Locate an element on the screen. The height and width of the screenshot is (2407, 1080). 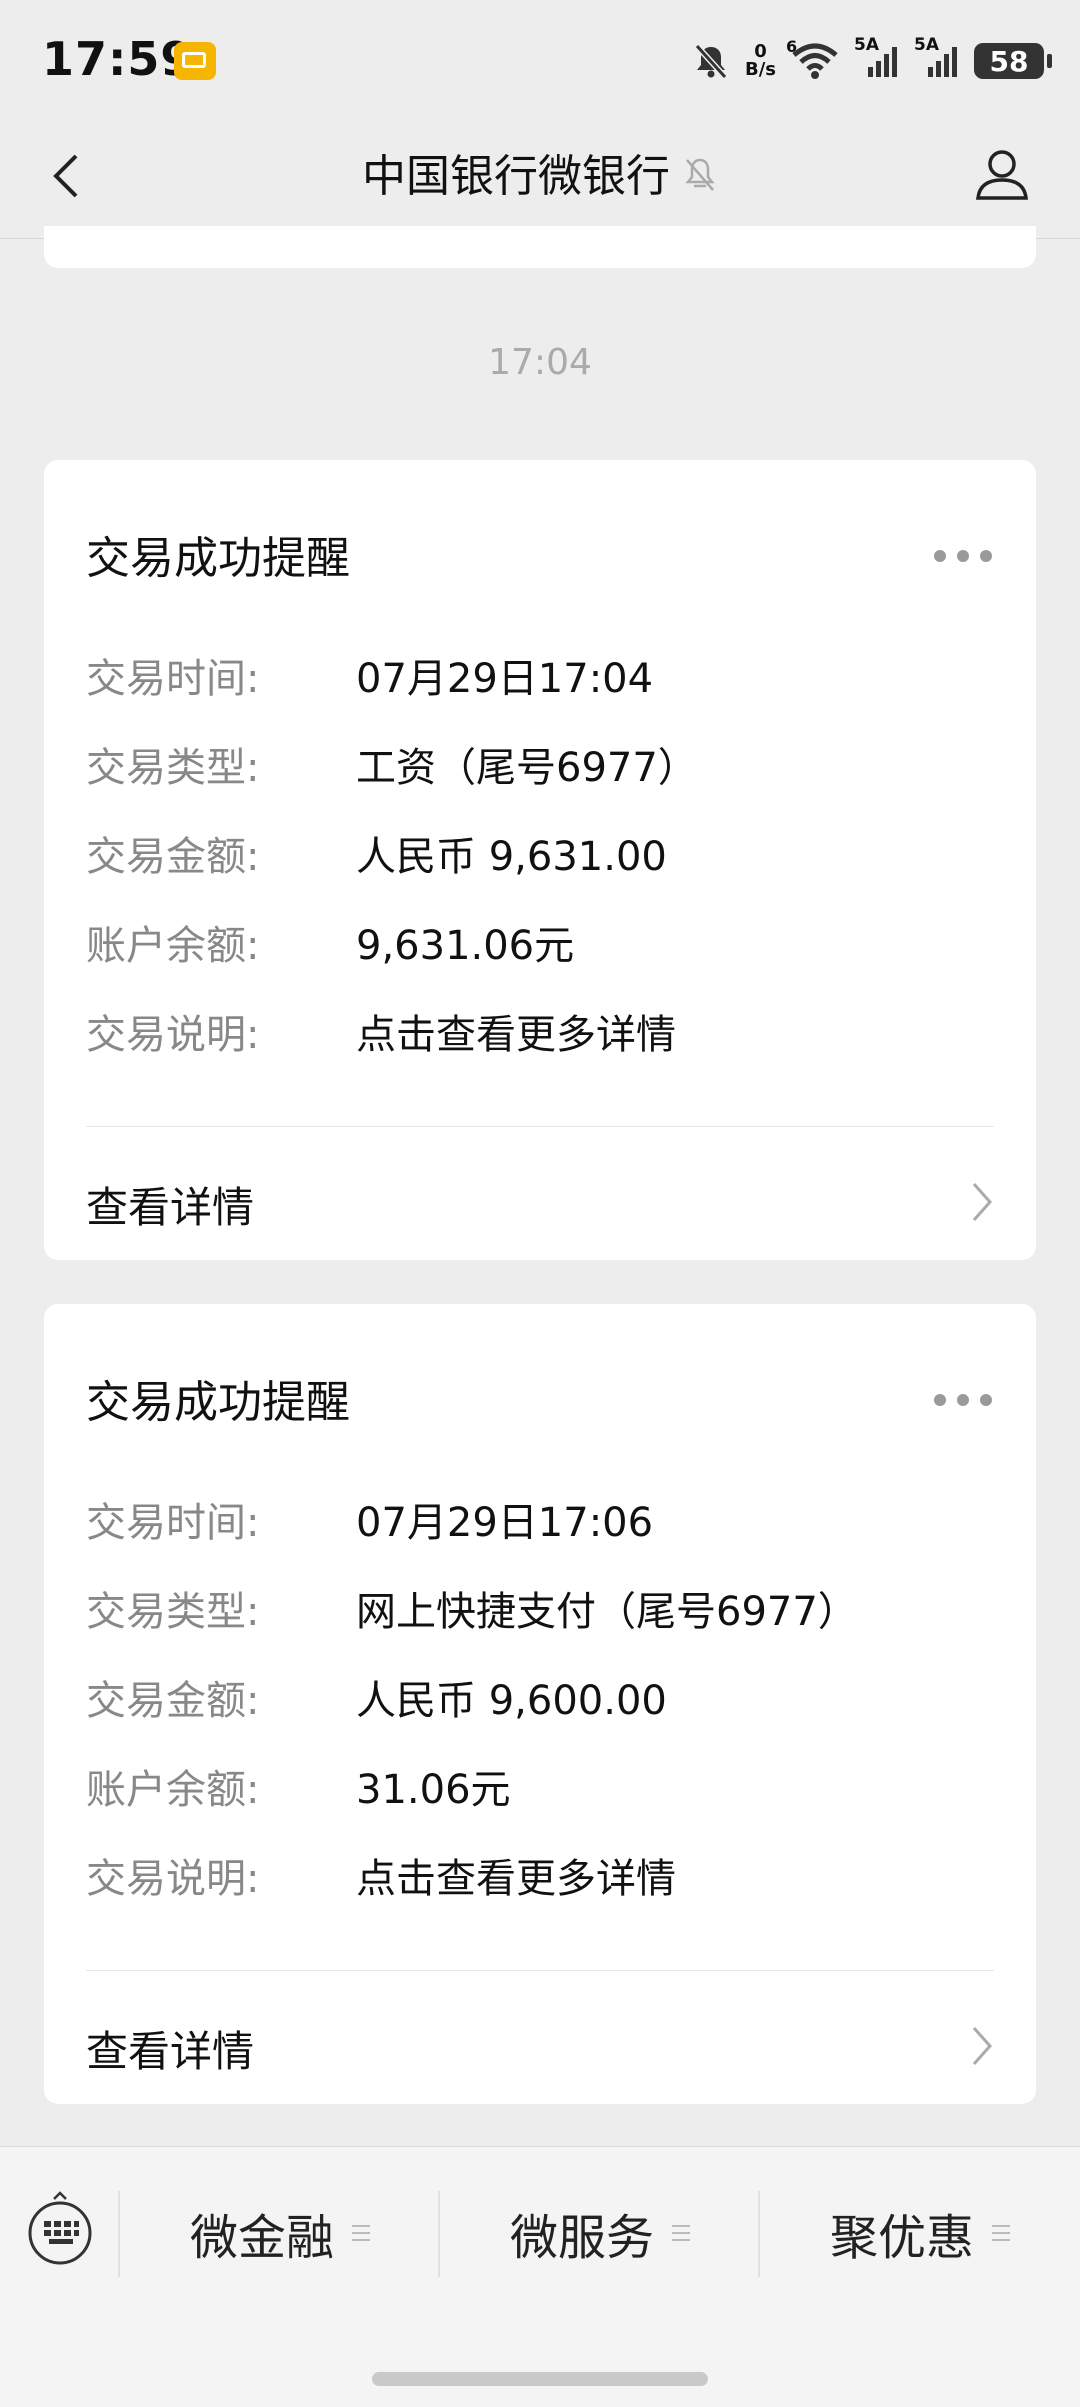
keyboard-icon is located at coordinates (60, 2228).